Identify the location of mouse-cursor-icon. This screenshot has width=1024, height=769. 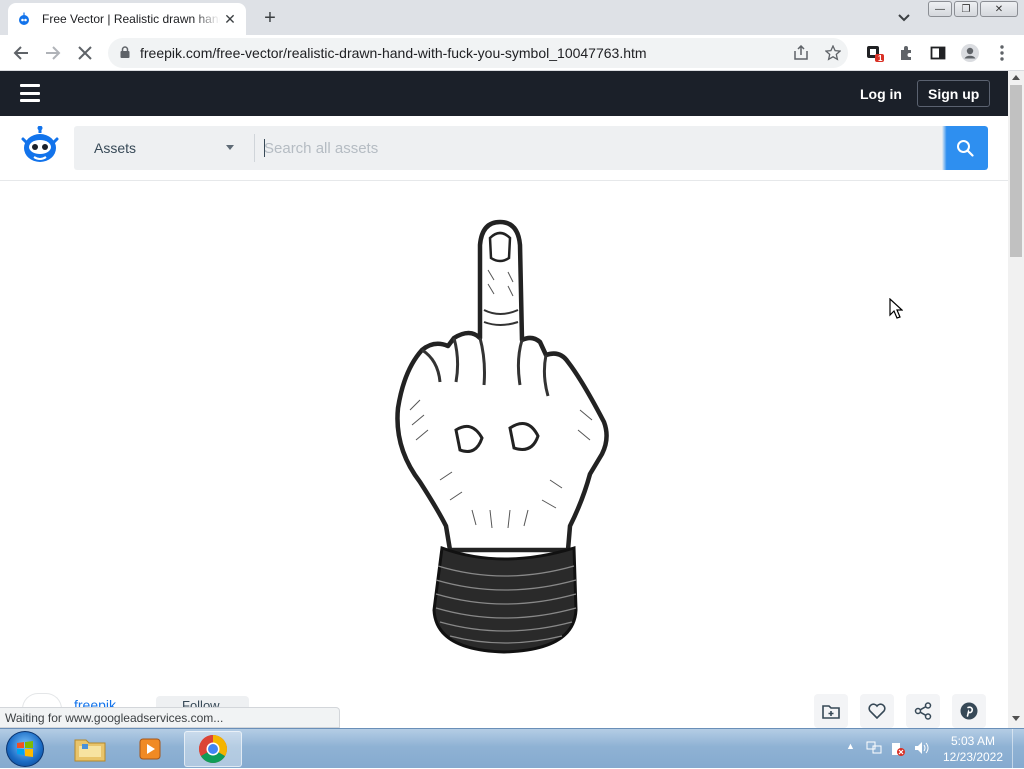
(896, 310).